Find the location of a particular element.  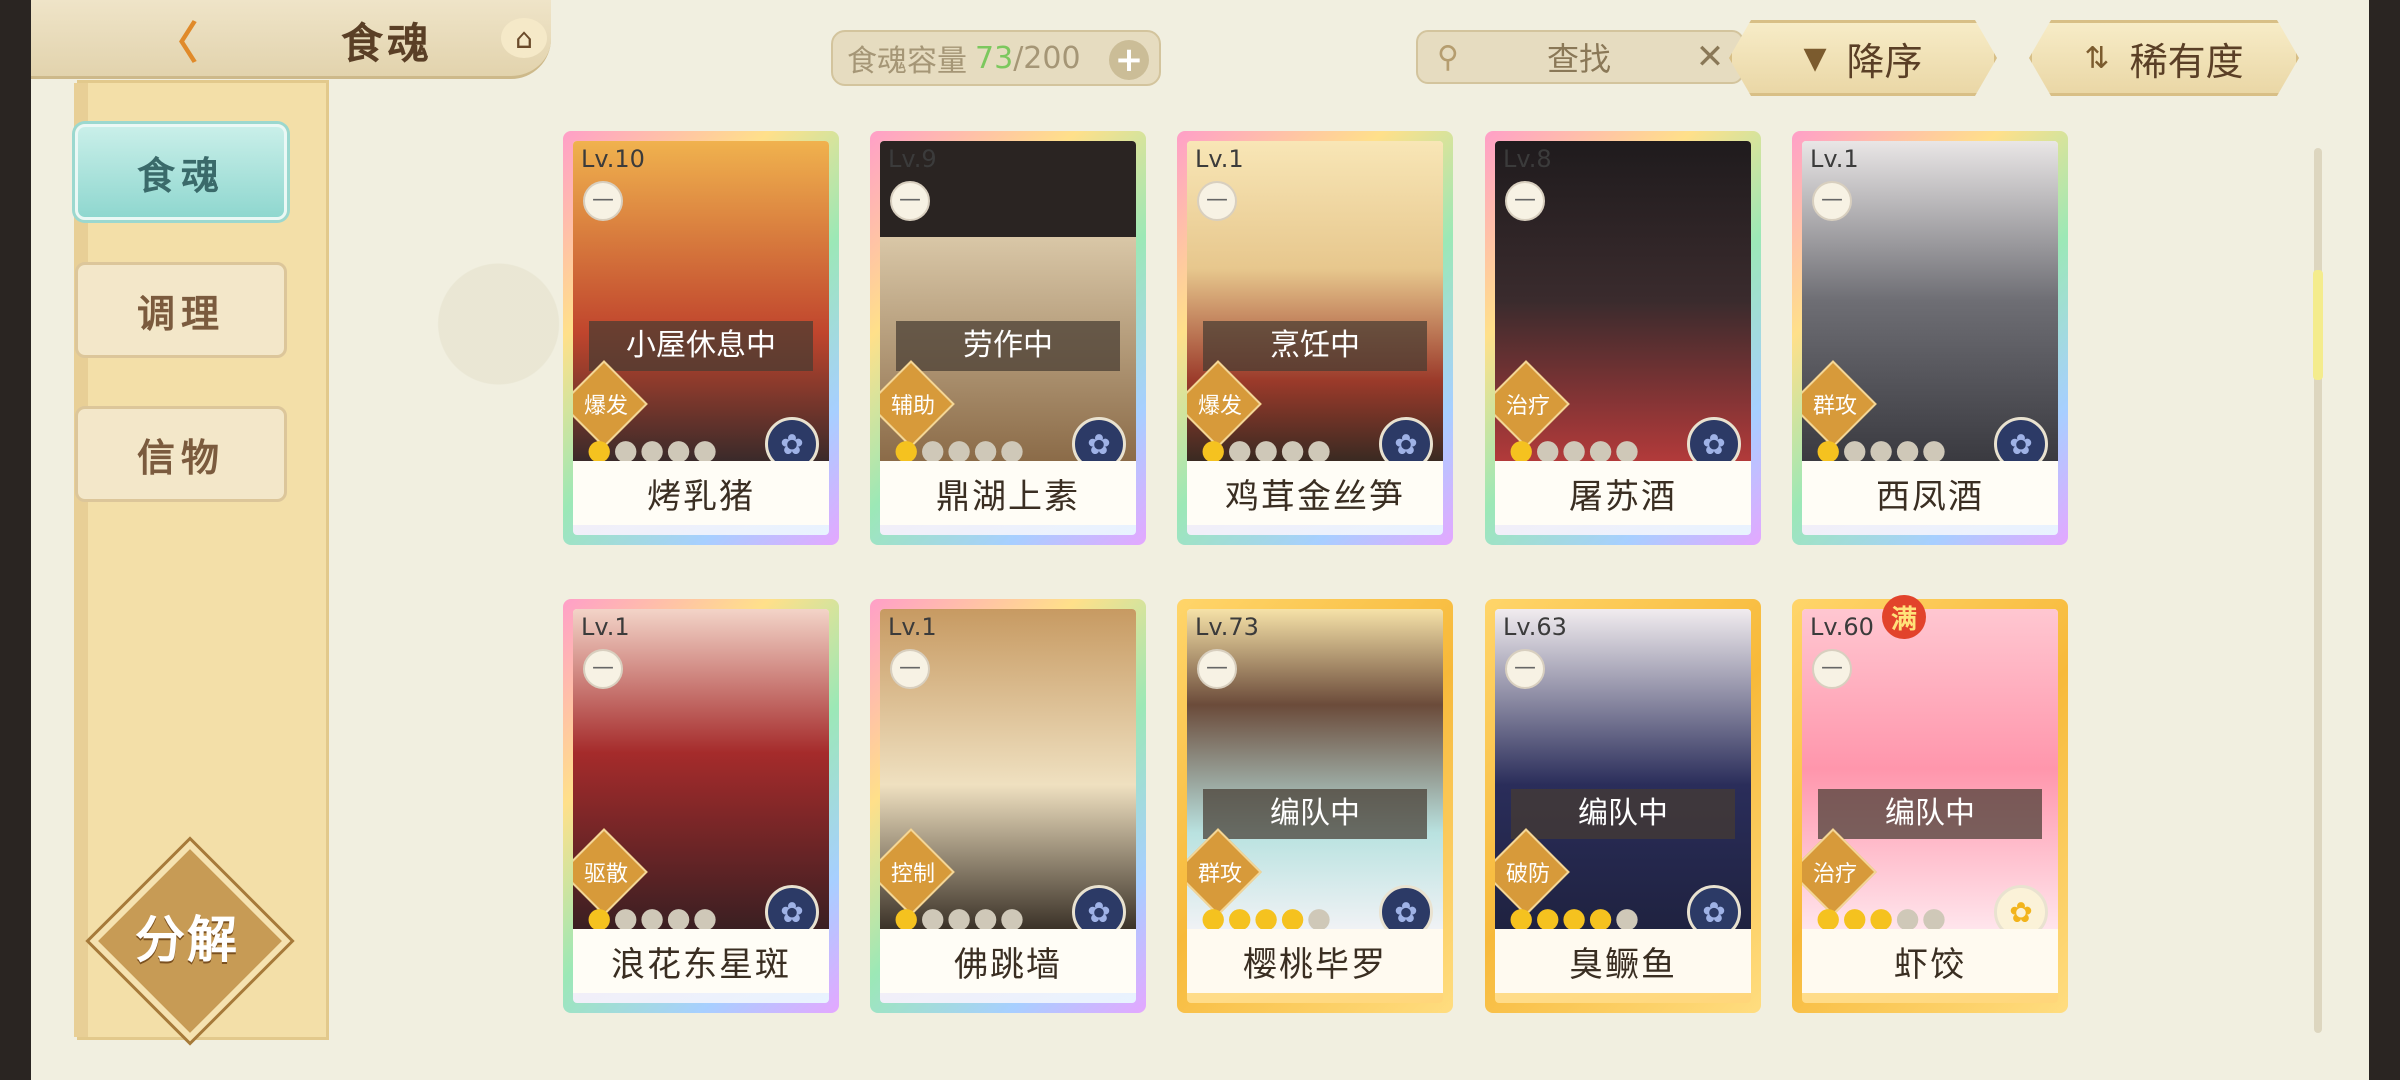

food-soul-card: Lv.1— 驱散 ●●●●● ✿ 浪花东星斑 is located at coordinates (701, 806).